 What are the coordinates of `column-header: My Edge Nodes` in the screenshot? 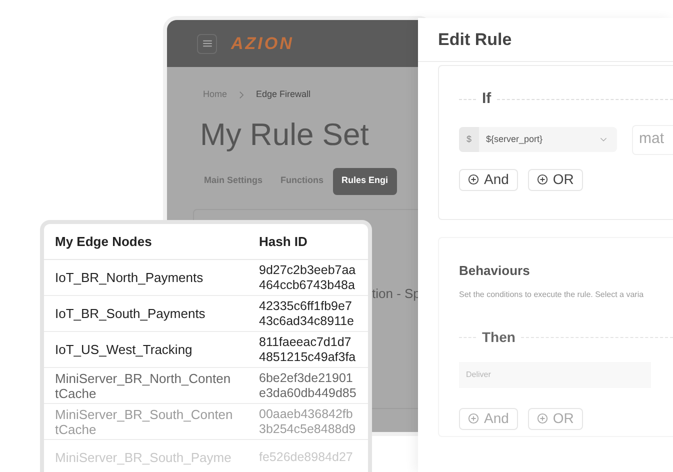 It's located at (103, 241).